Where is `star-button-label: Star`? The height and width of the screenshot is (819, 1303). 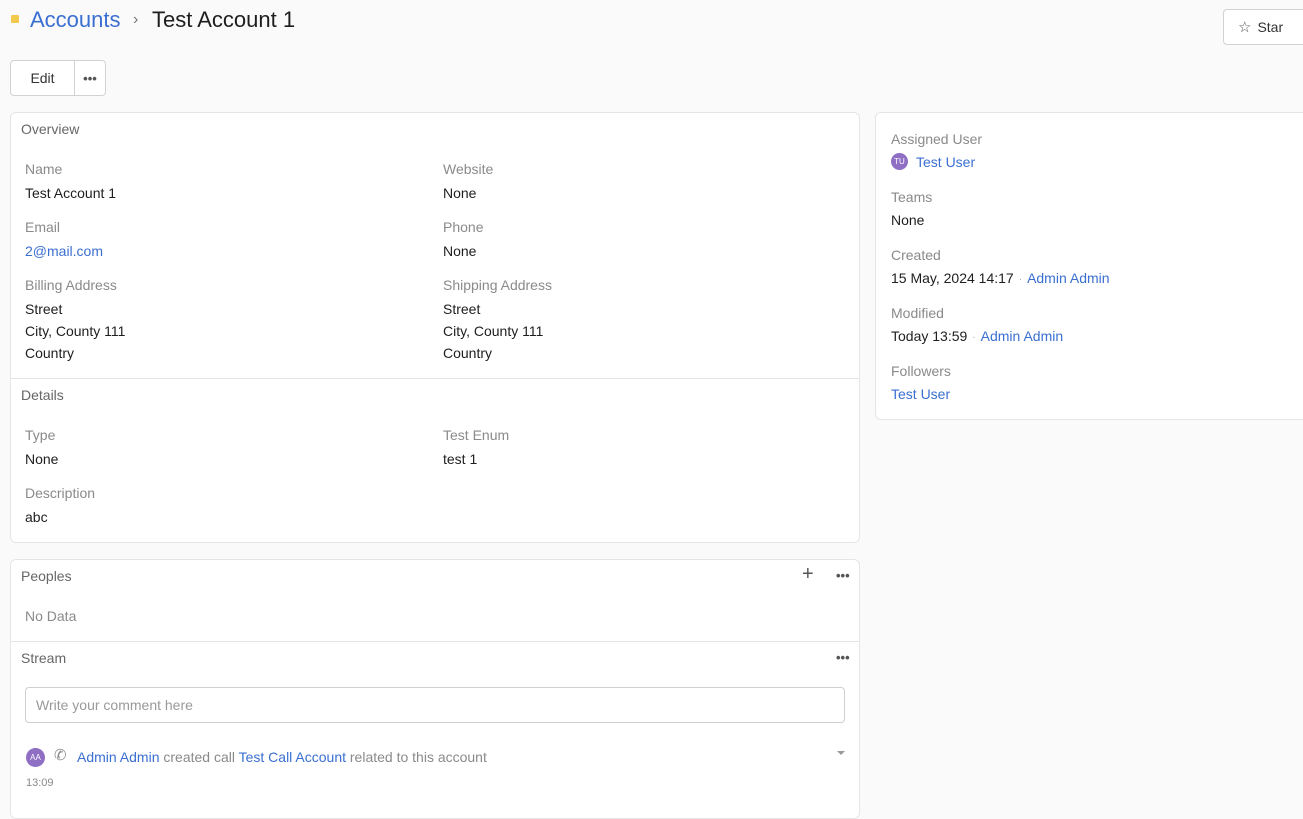
star-button-label: Star is located at coordinates (1270, 27).